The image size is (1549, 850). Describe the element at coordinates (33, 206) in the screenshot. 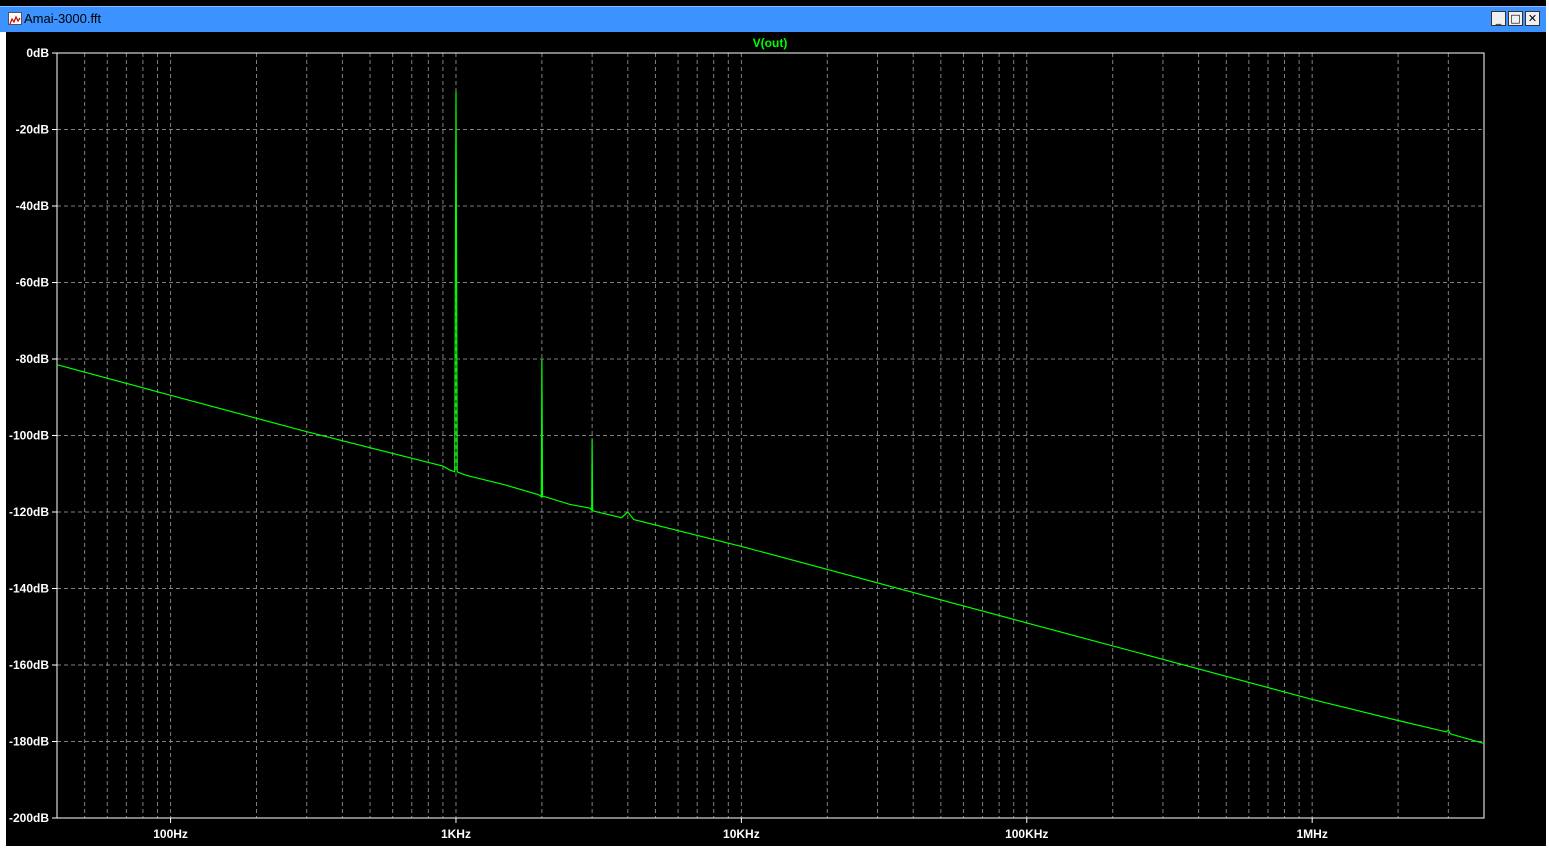

I see `y-tick-label: -40dB` at that location.